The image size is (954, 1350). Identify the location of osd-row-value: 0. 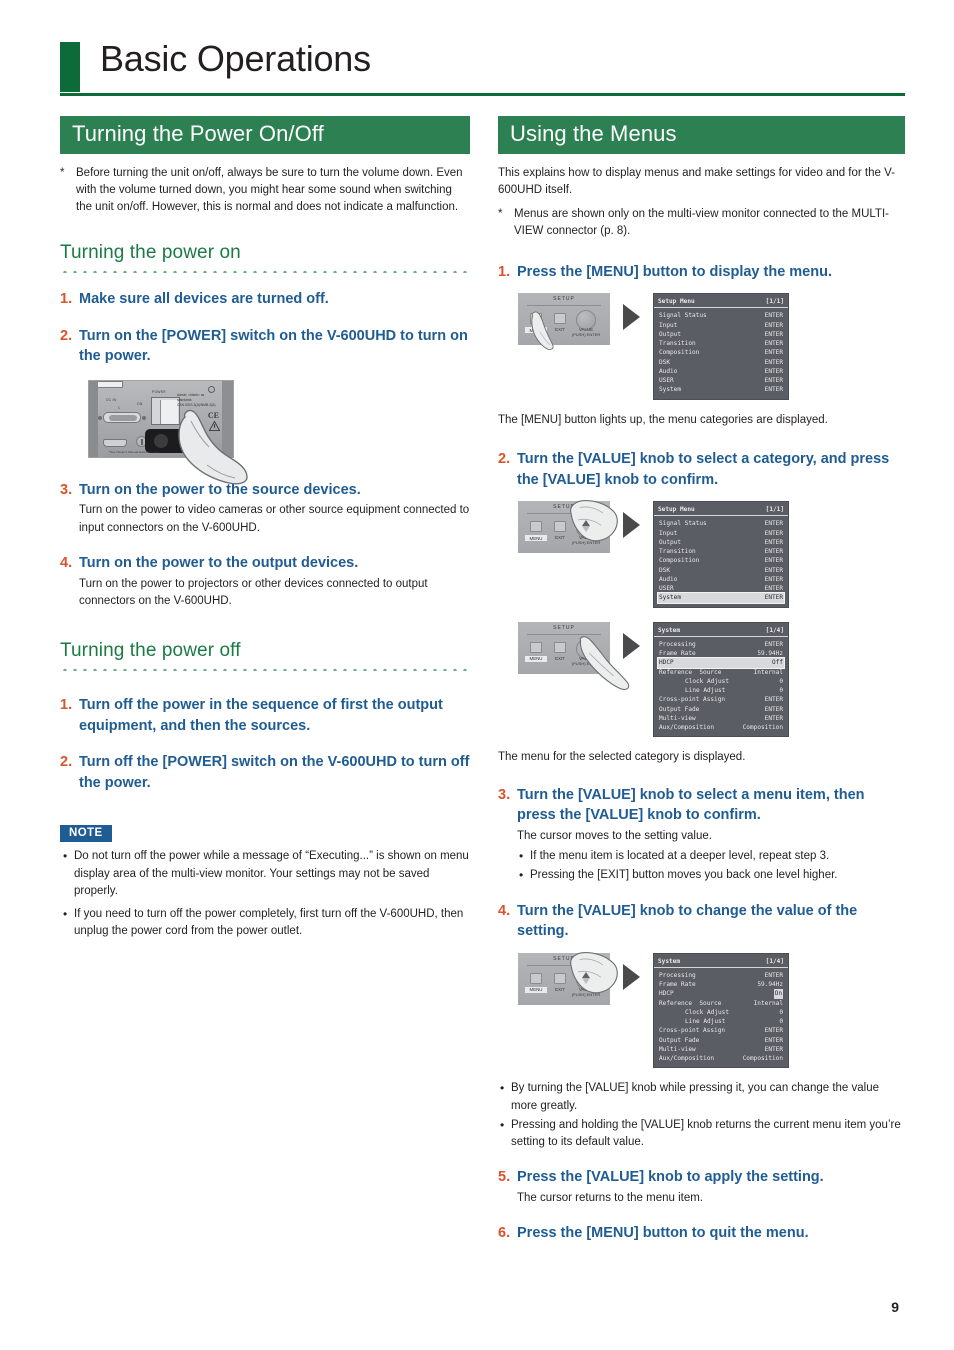
(781, 681).